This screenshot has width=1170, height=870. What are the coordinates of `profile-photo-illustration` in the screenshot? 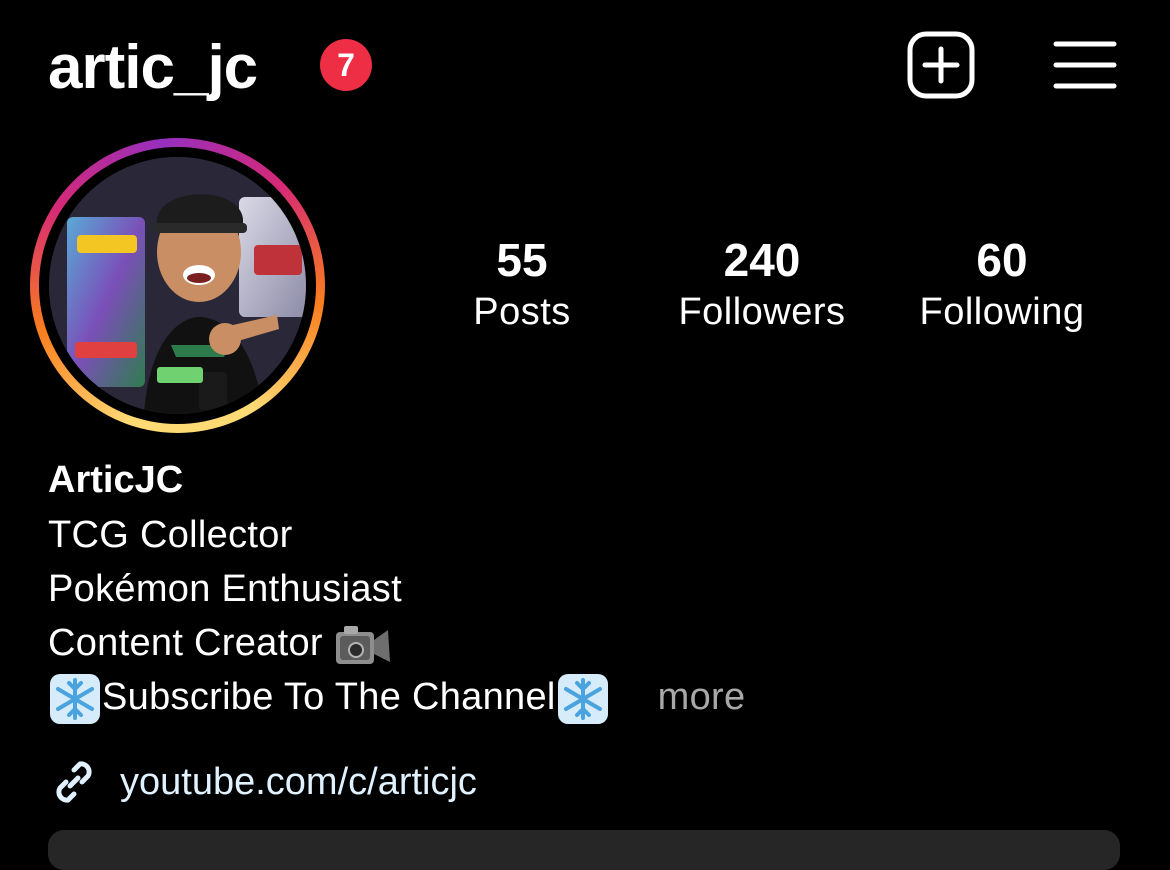 It's located at (177, 285).